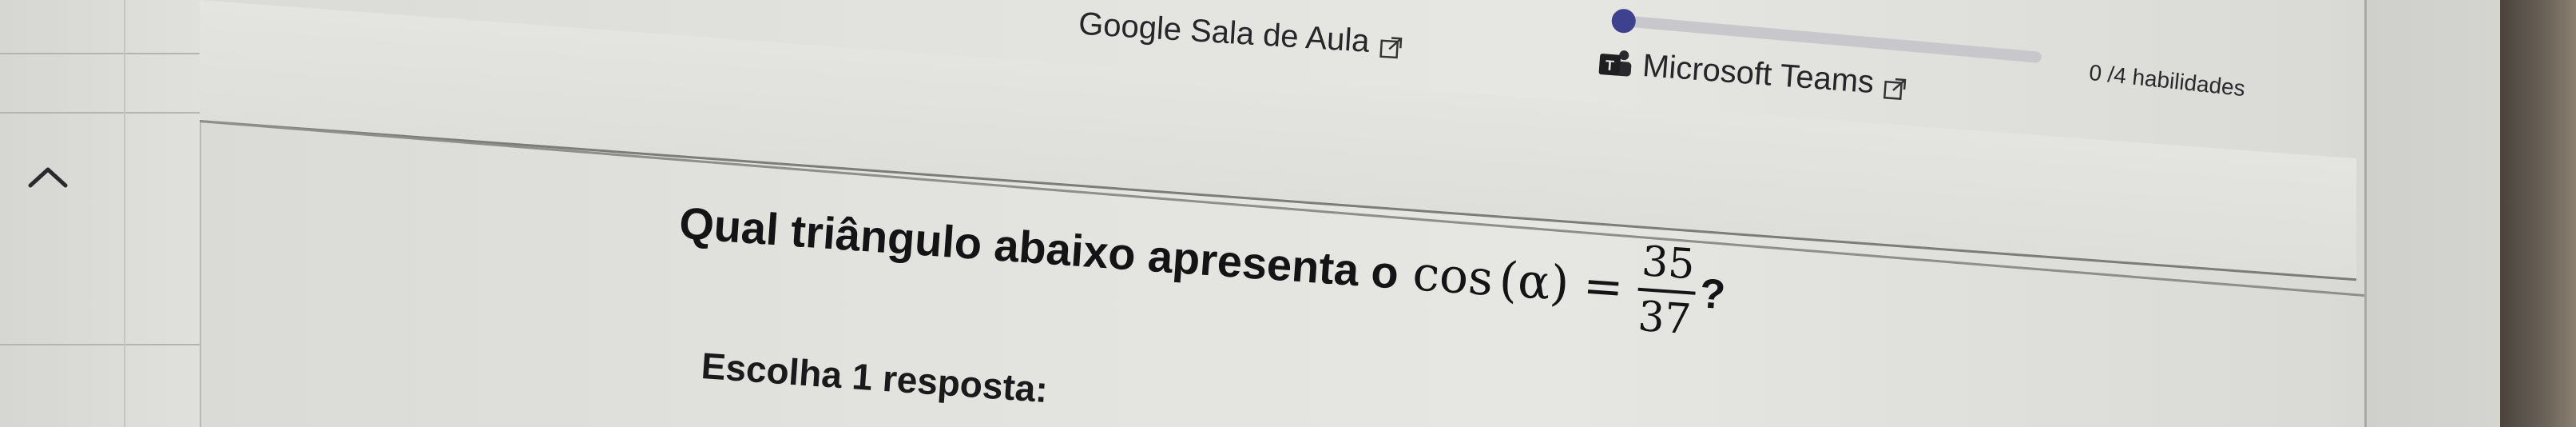 The height and width of the screenshot is (427, 2576). What do you see at coordinates (1623, 20) in the screenshot?
I see `progress-marker` at bounding box center [1623, 20].